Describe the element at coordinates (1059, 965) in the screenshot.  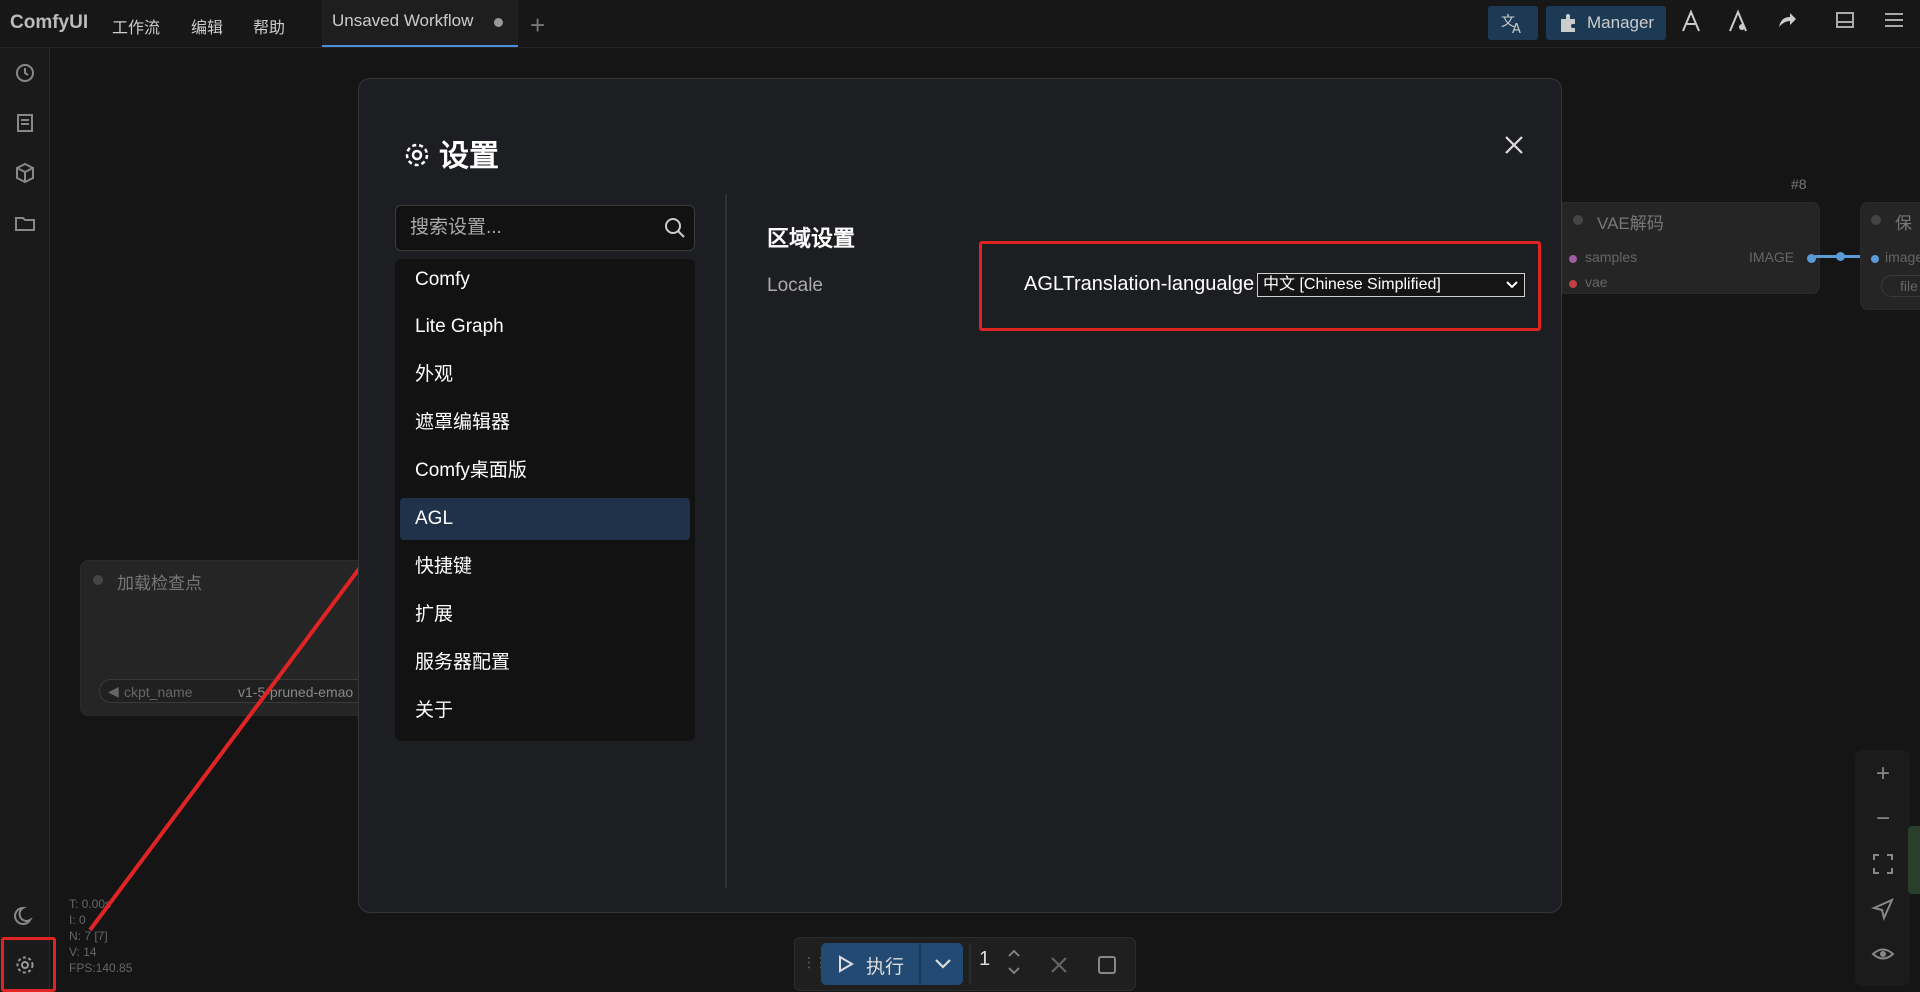
I see `cancel-icon` at that location.